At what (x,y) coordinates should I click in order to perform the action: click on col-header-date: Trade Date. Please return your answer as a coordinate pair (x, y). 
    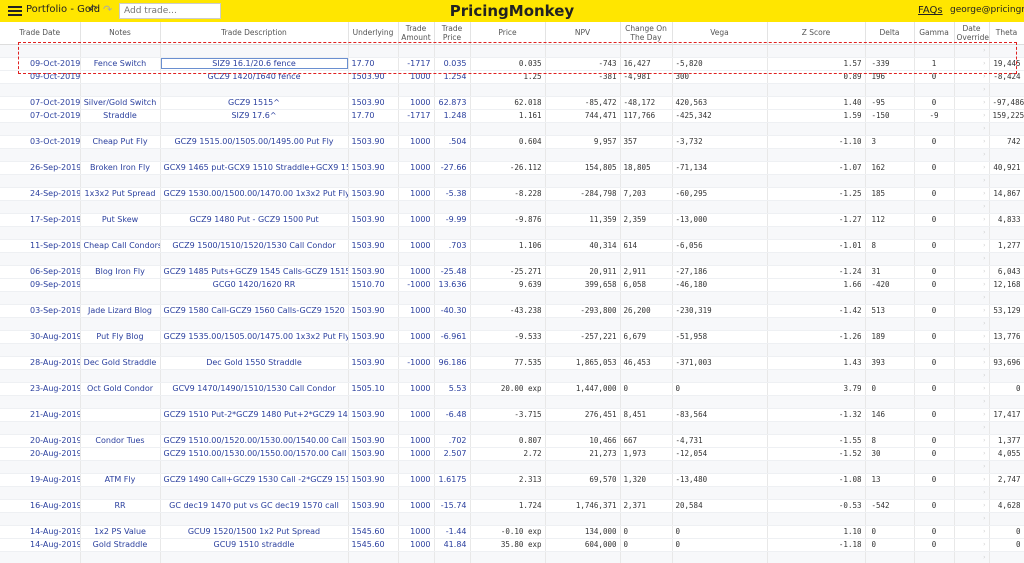
    Looking at the image, I should click on (40, 33).